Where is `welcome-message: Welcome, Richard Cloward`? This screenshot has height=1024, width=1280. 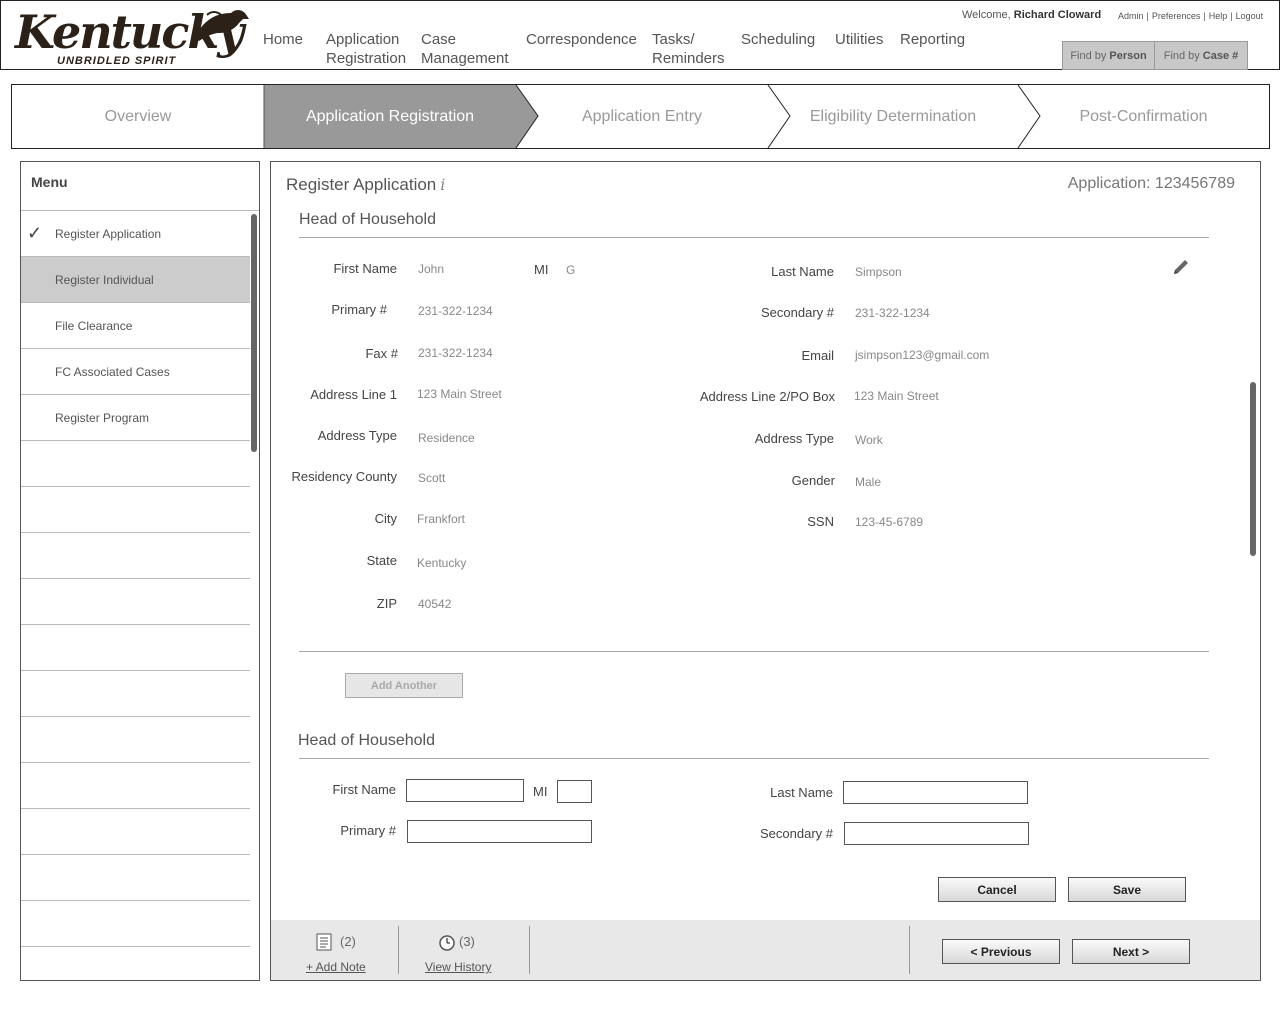 welcome-message: Welcome, Richard Cloward is located at coordinates (1032, 15).